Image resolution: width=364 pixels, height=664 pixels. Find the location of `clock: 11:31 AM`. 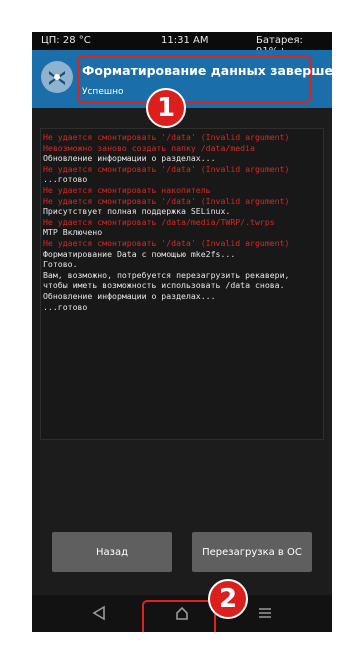

clock: 11:31 AM is located at coordinates (185, 40).